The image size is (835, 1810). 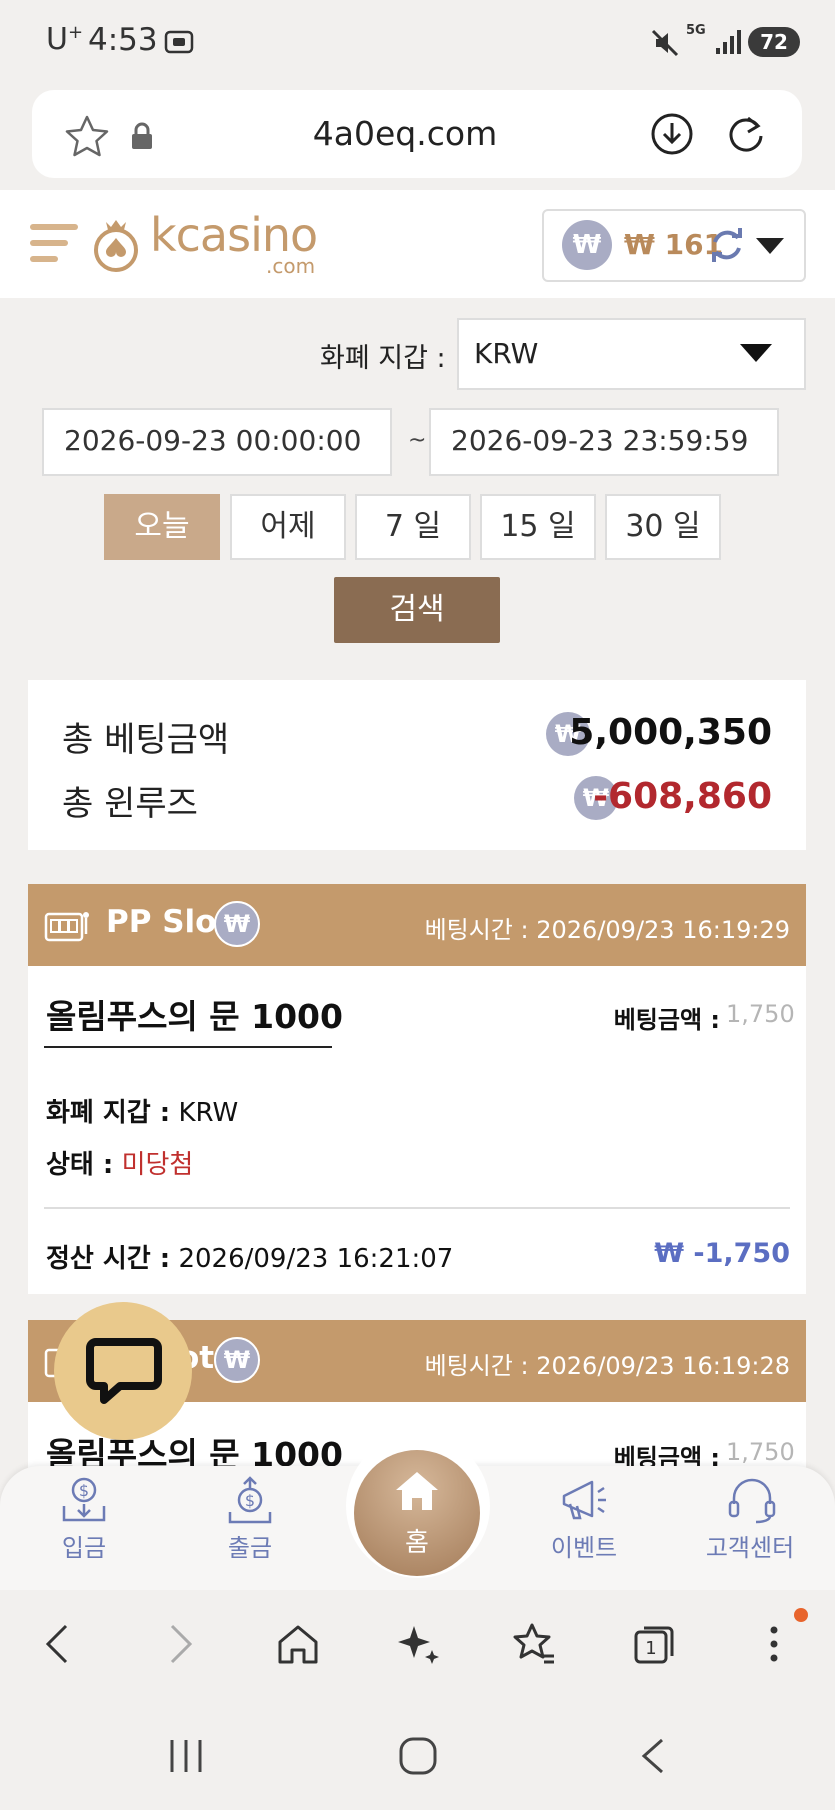 I want to click on card-divider, so click(x=417, y=1208).